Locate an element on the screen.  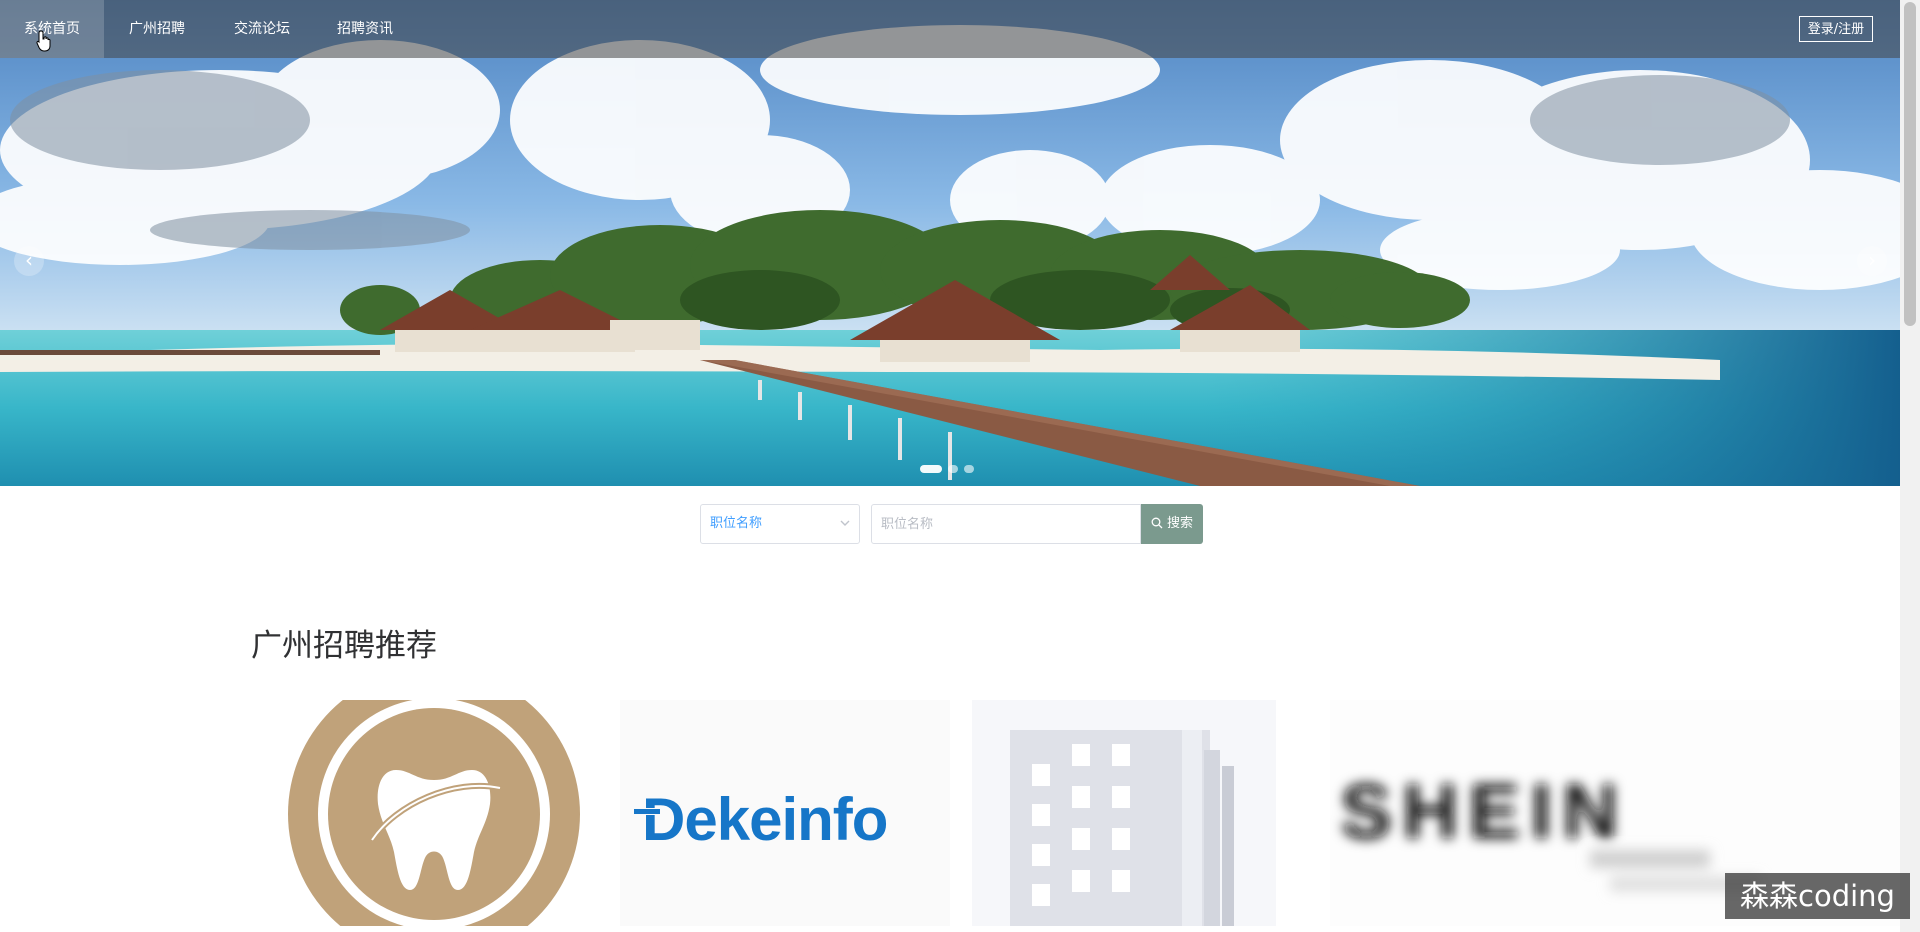
job-card-dekeinfo: Dekeinfo is located at coordinates (785, 813).